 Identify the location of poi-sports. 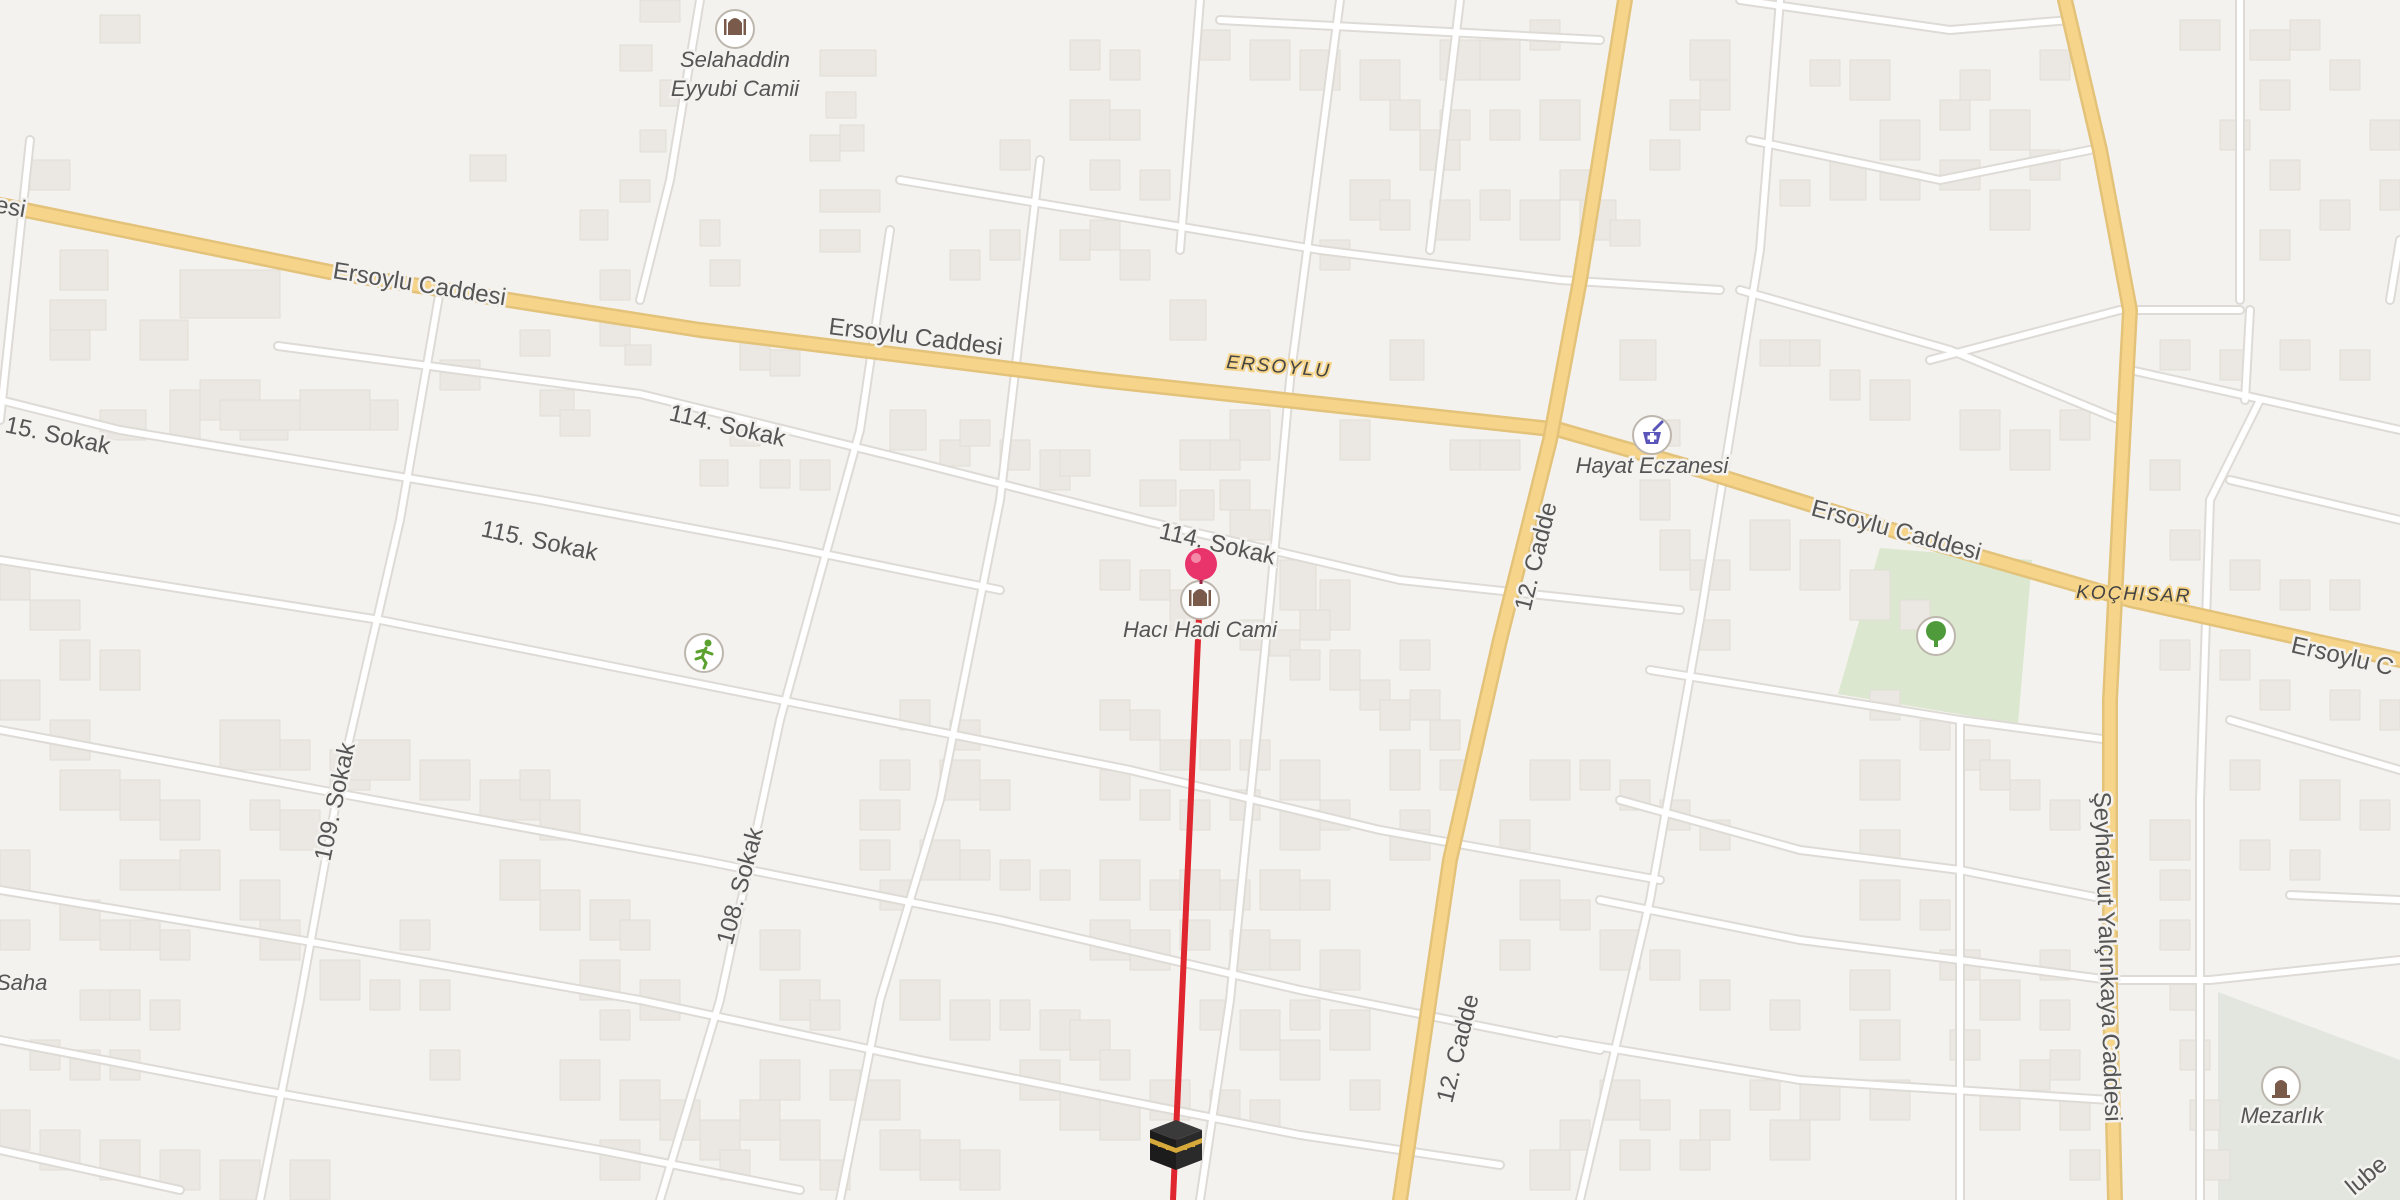
(704, 653).